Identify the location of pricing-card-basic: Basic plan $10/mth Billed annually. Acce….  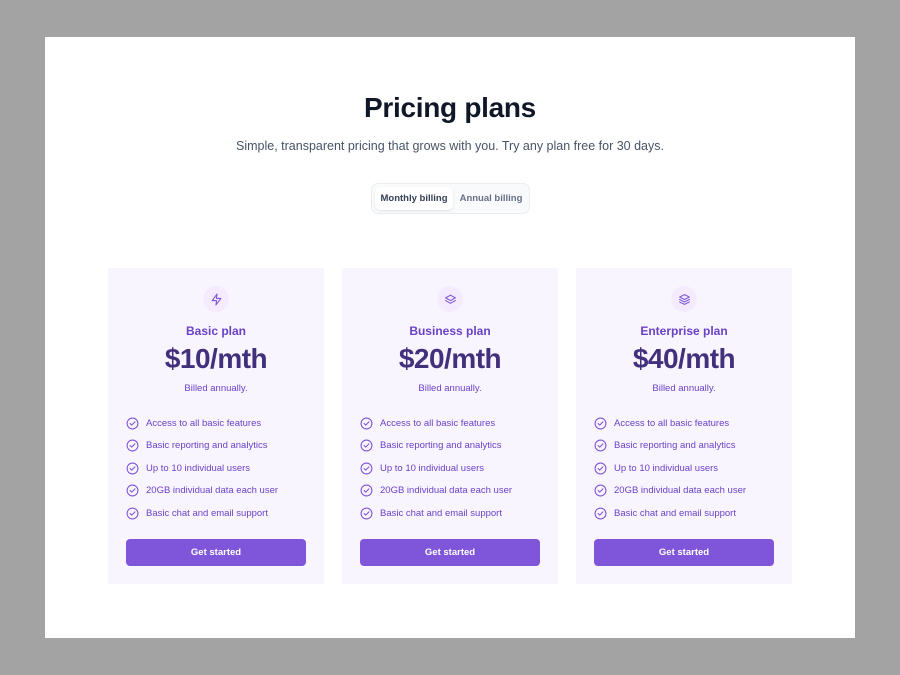
(216, 426).